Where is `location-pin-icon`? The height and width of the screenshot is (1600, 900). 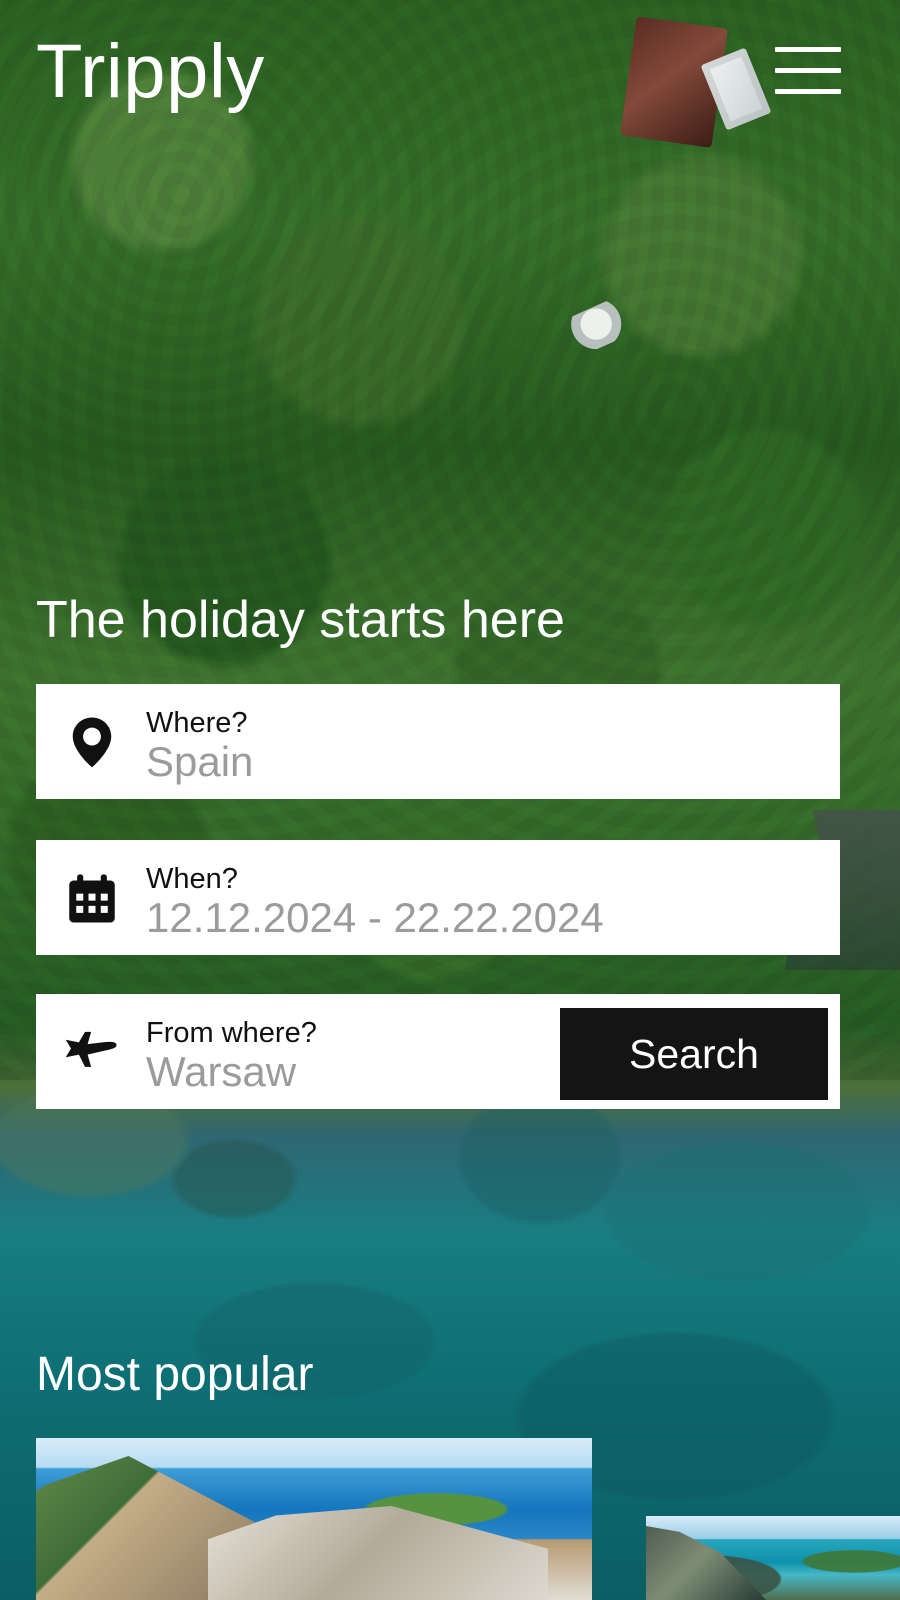 location-pin-icon is located at coordinates (92, 742).